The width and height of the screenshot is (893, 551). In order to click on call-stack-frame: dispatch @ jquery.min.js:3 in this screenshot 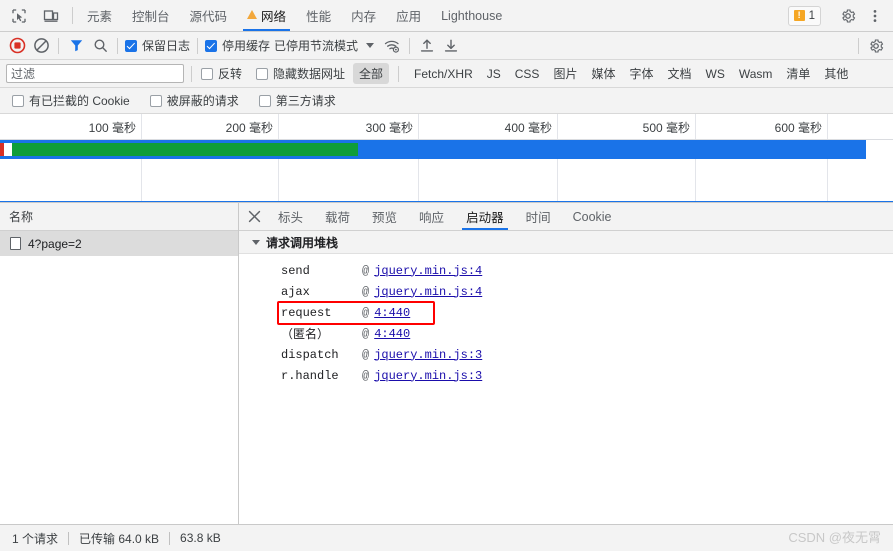, I will do `click(566, 354)`.